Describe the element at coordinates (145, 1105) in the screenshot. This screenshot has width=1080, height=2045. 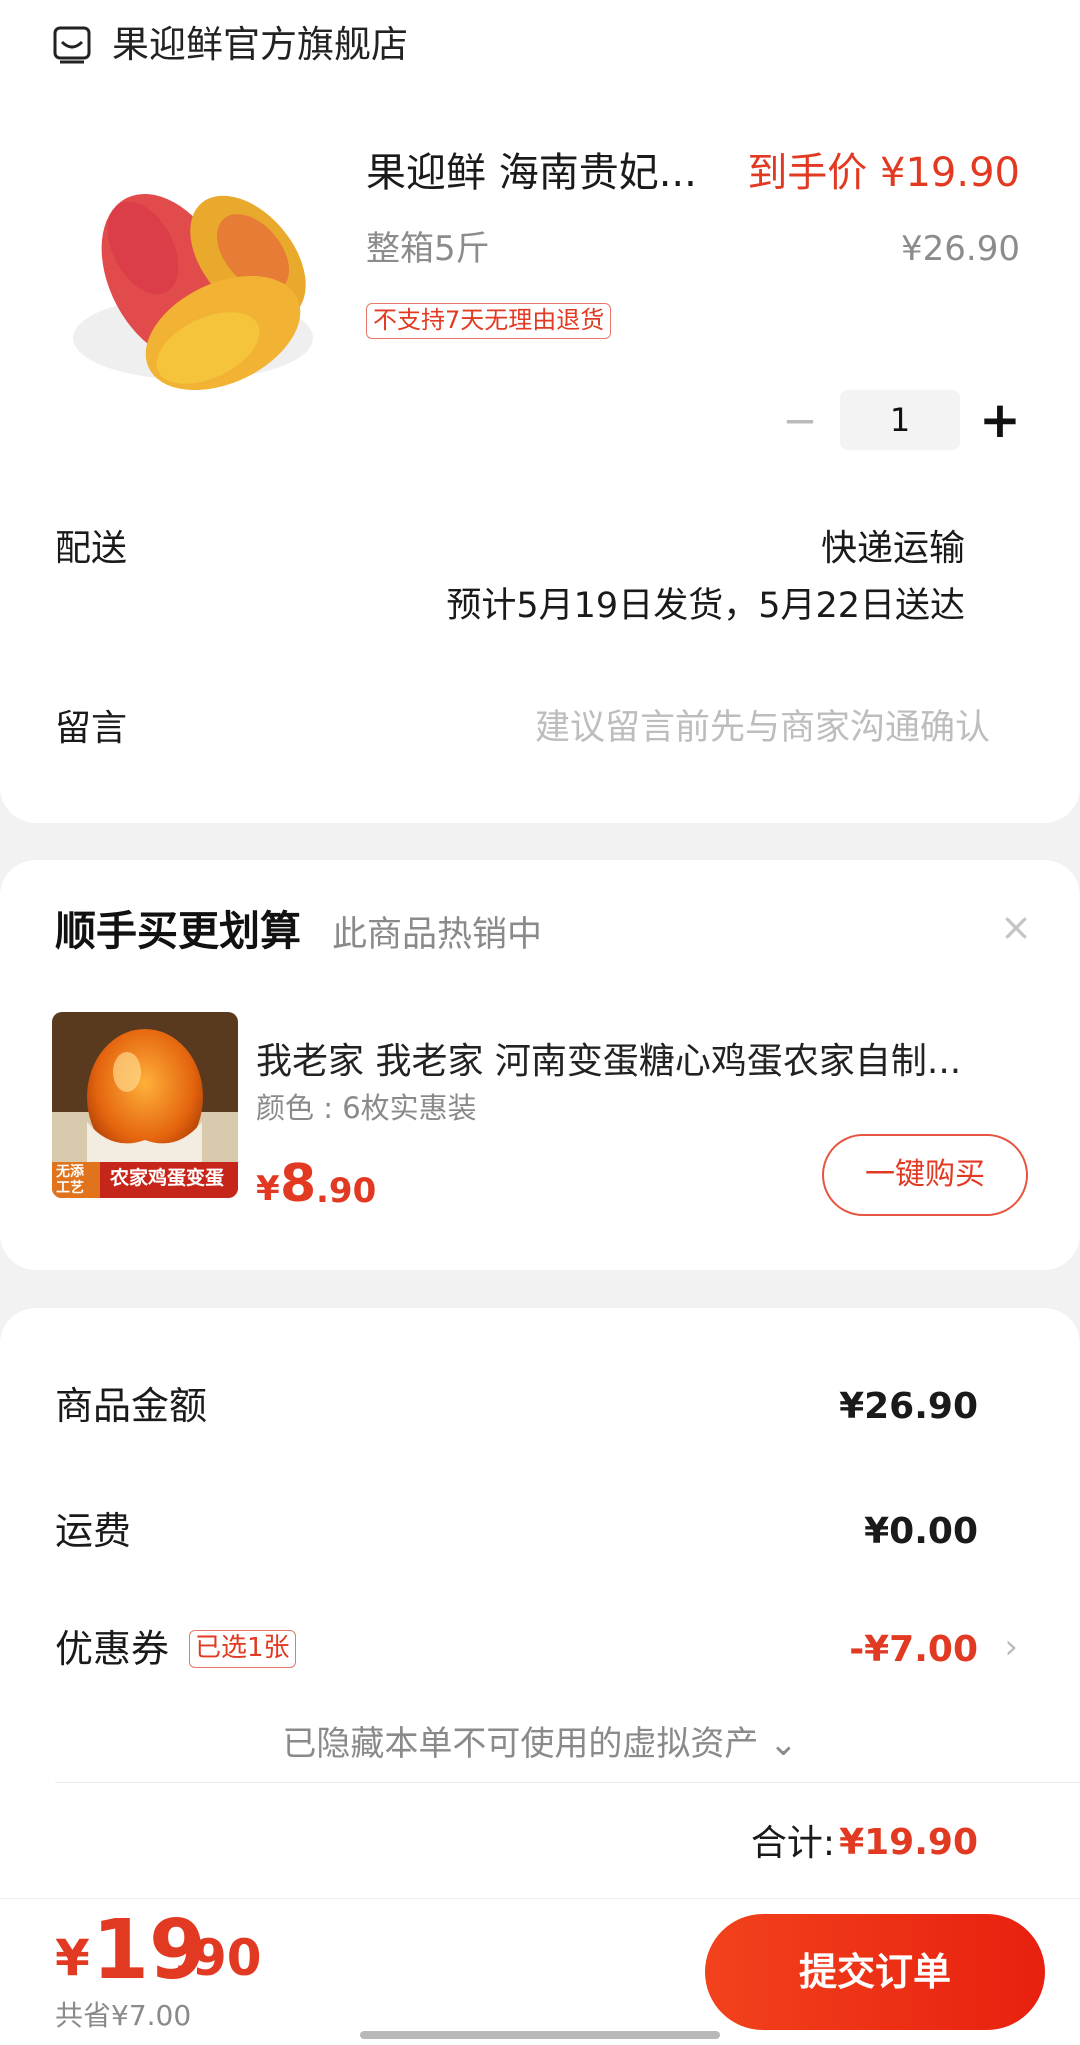
I see `upsell-product-image: 农家鸡蛋变蛋 无添 工艺` at that location.